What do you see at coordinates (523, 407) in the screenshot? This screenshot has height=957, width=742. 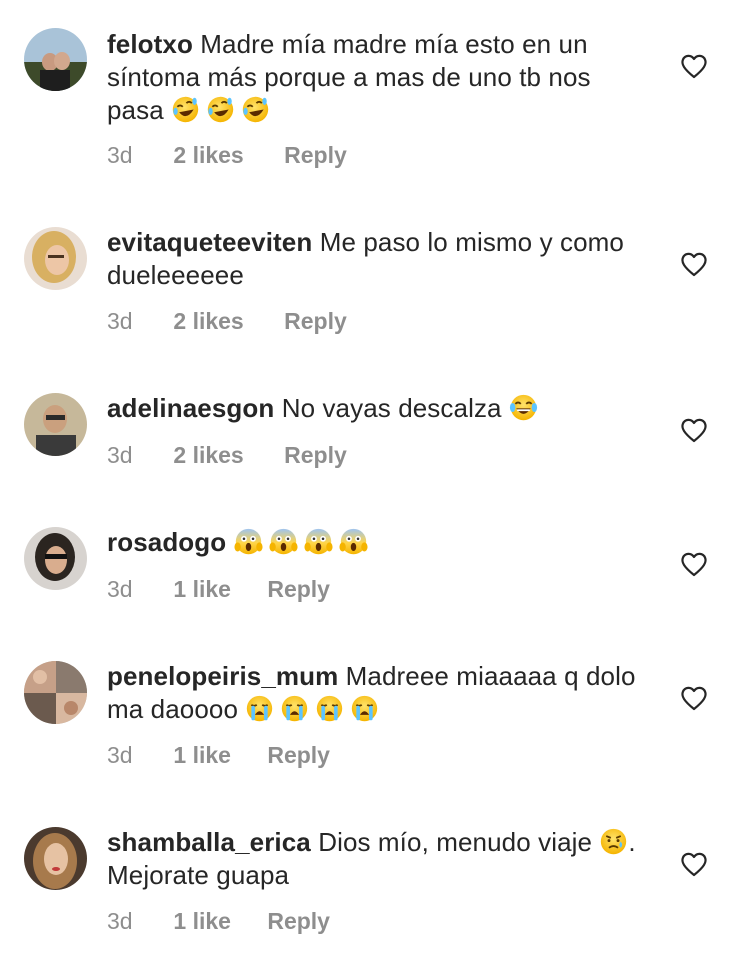 I see `tears-of-joy-emoji` at bounding box center [523, 407].